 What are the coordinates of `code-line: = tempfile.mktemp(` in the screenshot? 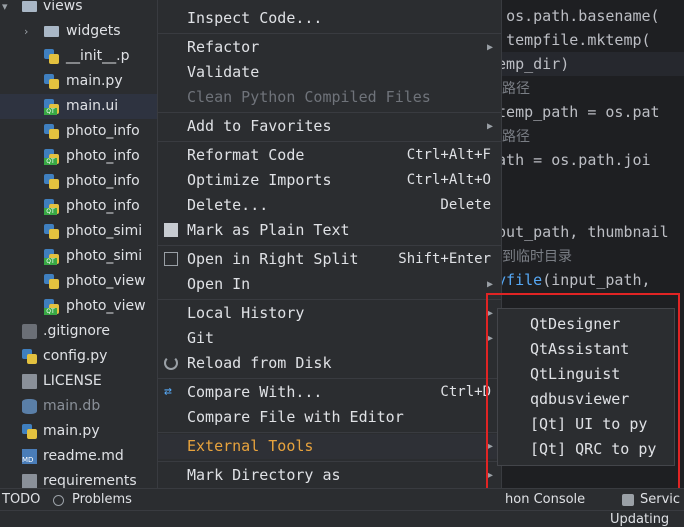 It's located at (586, 40).